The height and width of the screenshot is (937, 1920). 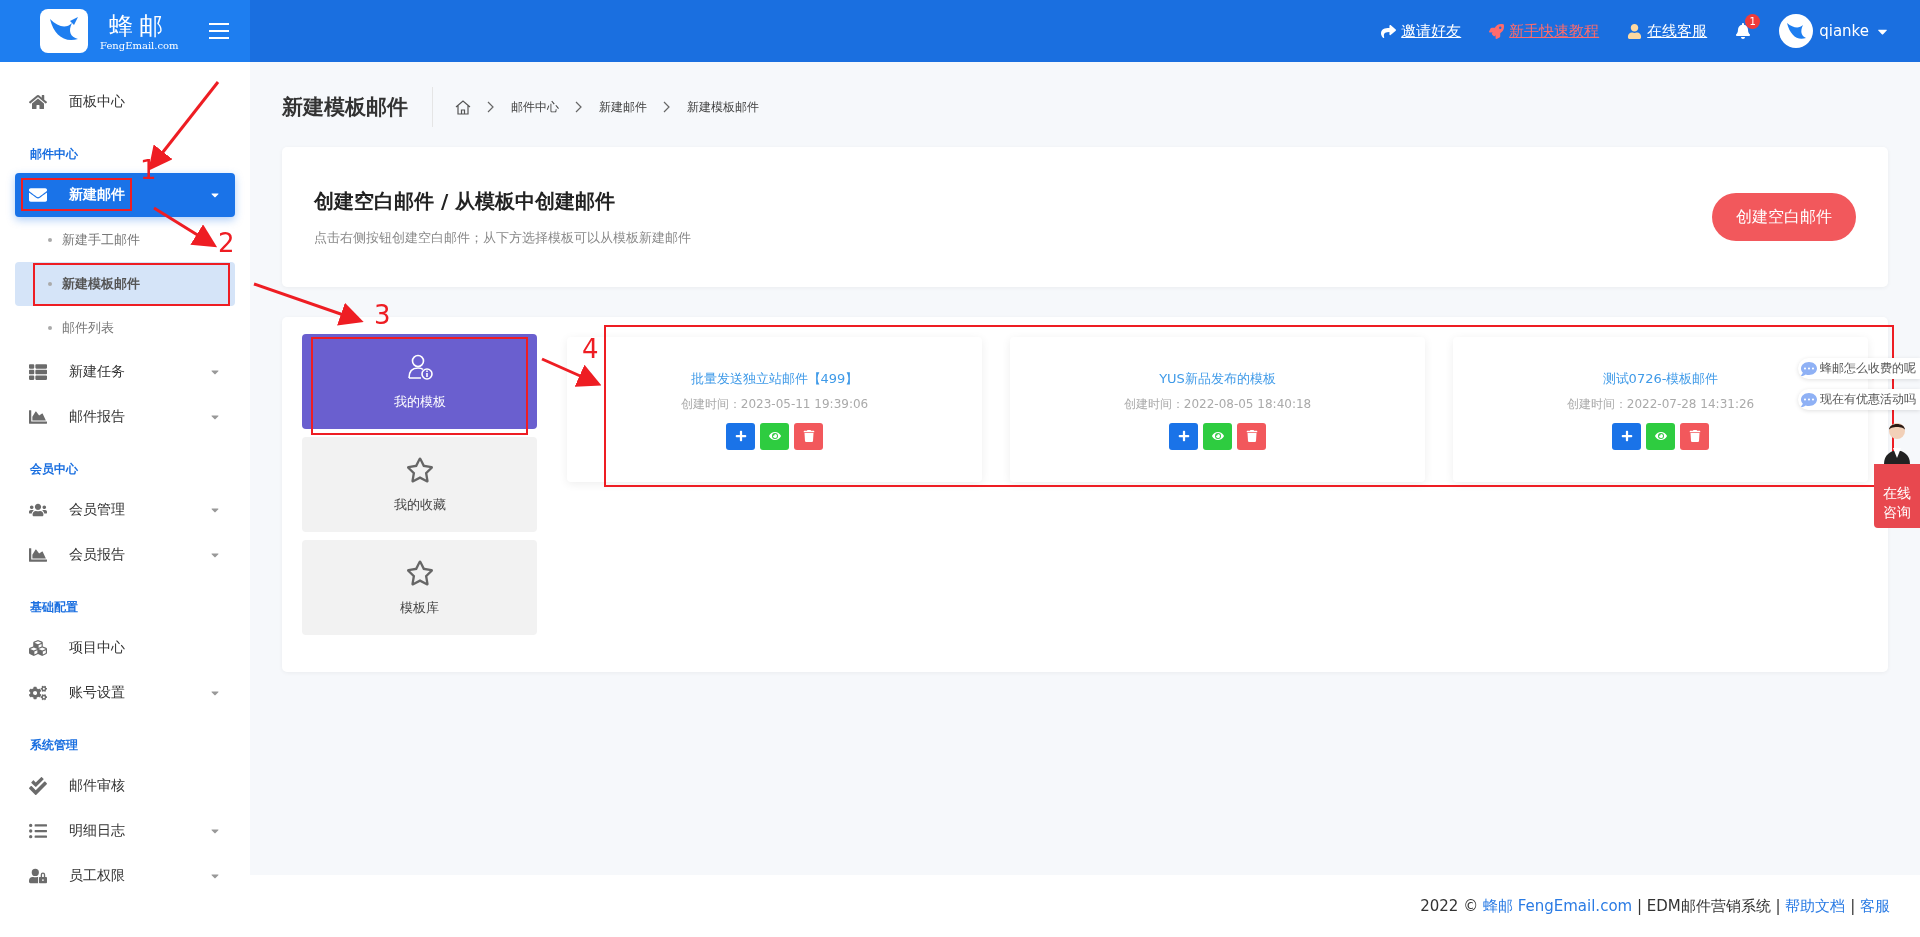 I want to click on template-tab: 模板库, so click(x=419, y=587).